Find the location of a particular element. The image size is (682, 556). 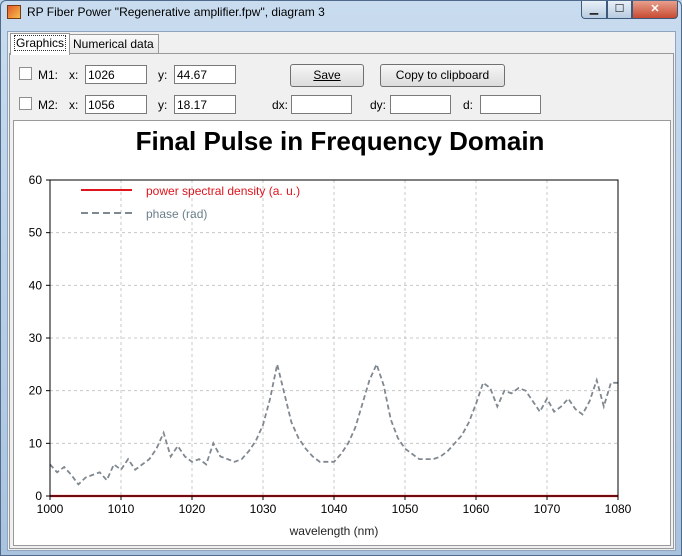

x-tick-label: 1070 is located at coordinates (547, 509).